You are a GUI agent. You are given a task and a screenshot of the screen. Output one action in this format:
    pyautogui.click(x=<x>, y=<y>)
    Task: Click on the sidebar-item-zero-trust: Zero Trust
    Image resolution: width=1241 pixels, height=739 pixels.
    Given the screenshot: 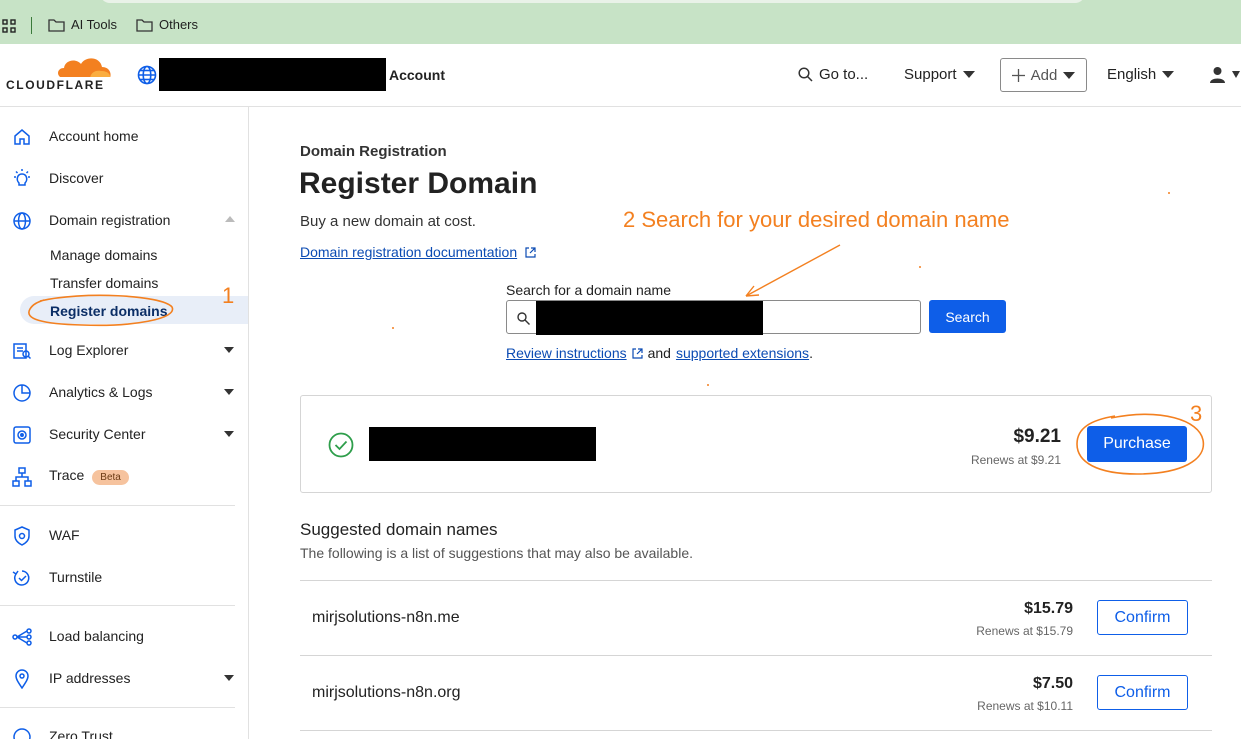 What is the action you would take?
    pyautogui.click(x=124, y=730)
    